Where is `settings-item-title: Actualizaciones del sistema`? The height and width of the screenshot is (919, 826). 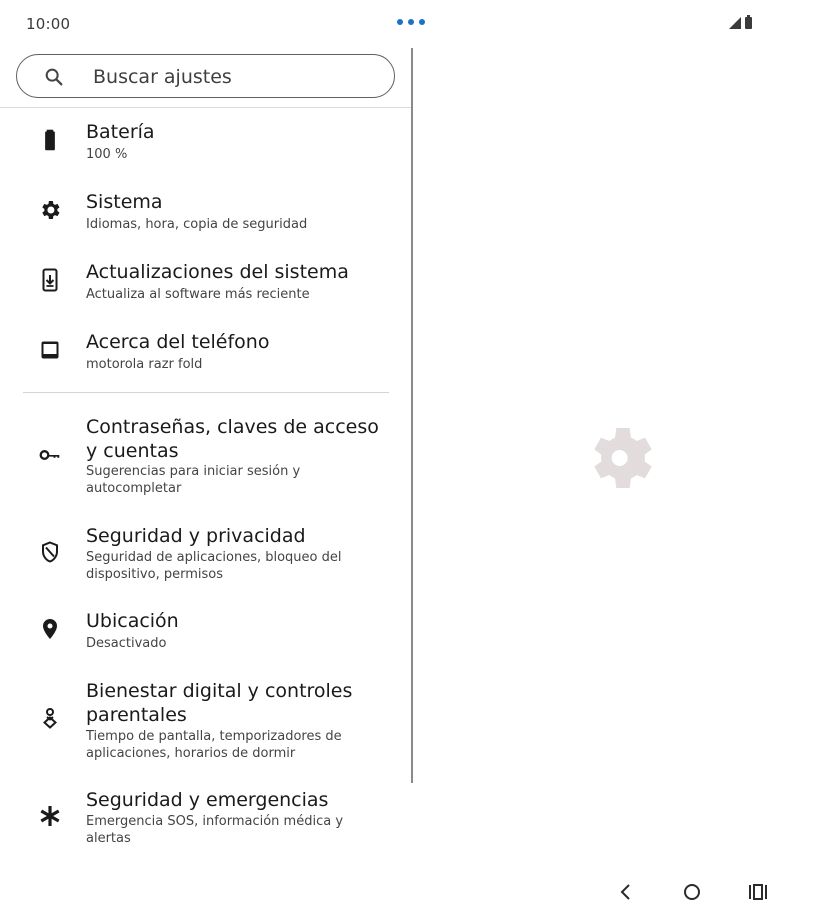 settings-item-title: Actualizaciones del sistema is located at coordinates (217, 272).